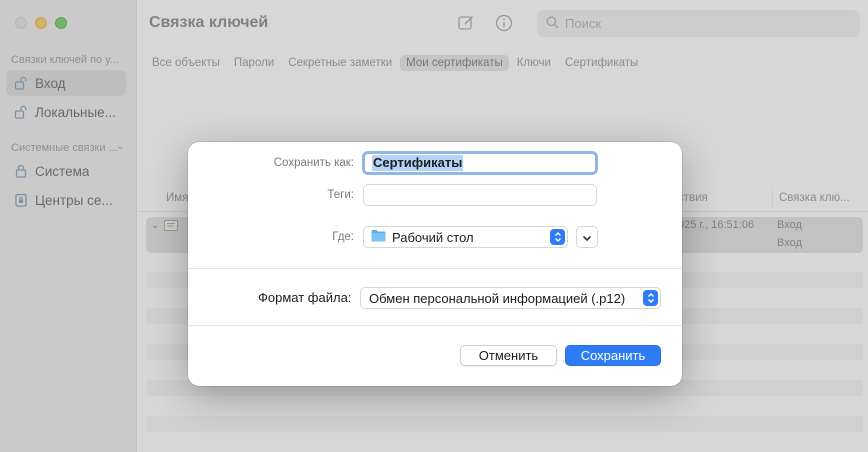 The height and width of the screenshot is (452, 868). Describe the element at coordinates (433, 237) in the screenshot. I see `where-value: Рабочий стол` at that location.